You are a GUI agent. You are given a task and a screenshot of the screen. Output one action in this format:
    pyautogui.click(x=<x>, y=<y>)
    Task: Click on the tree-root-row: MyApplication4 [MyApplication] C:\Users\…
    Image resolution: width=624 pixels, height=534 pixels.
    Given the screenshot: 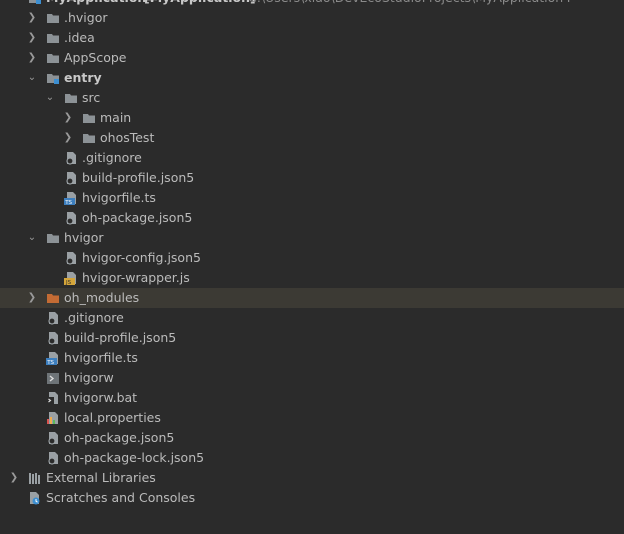 What is the action you would take?
    pyautogui.click(x=312, y=4)
    